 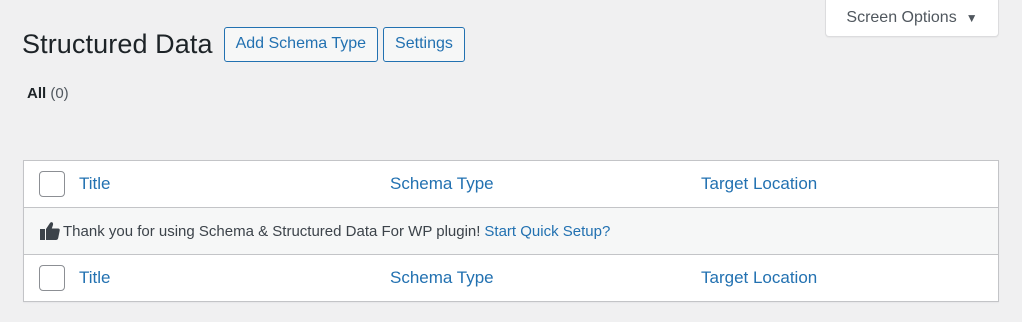 What do you see at coordinates (971, 18) in the screenshot?
I see `caret-down-icon: ▼` at bounding box center [971, 18].